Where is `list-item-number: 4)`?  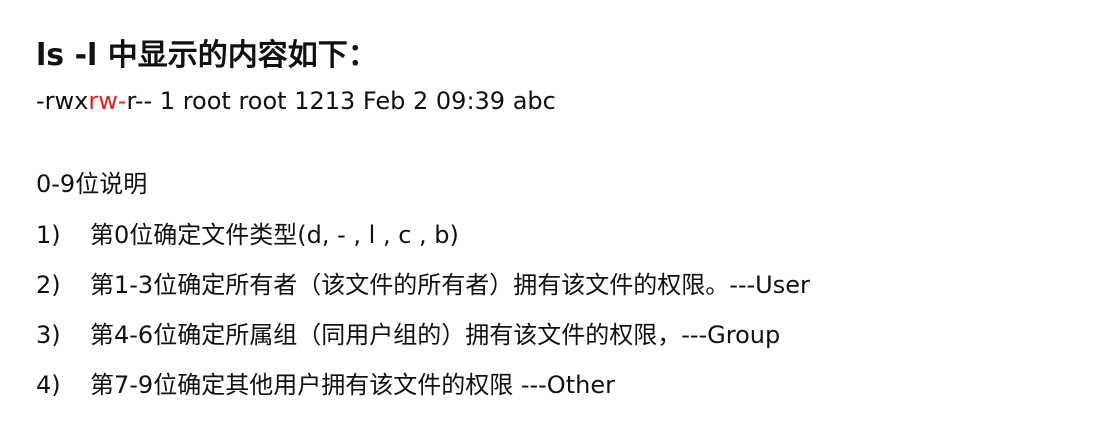
list-item-number: 4) is located at coordinates (48, 385).